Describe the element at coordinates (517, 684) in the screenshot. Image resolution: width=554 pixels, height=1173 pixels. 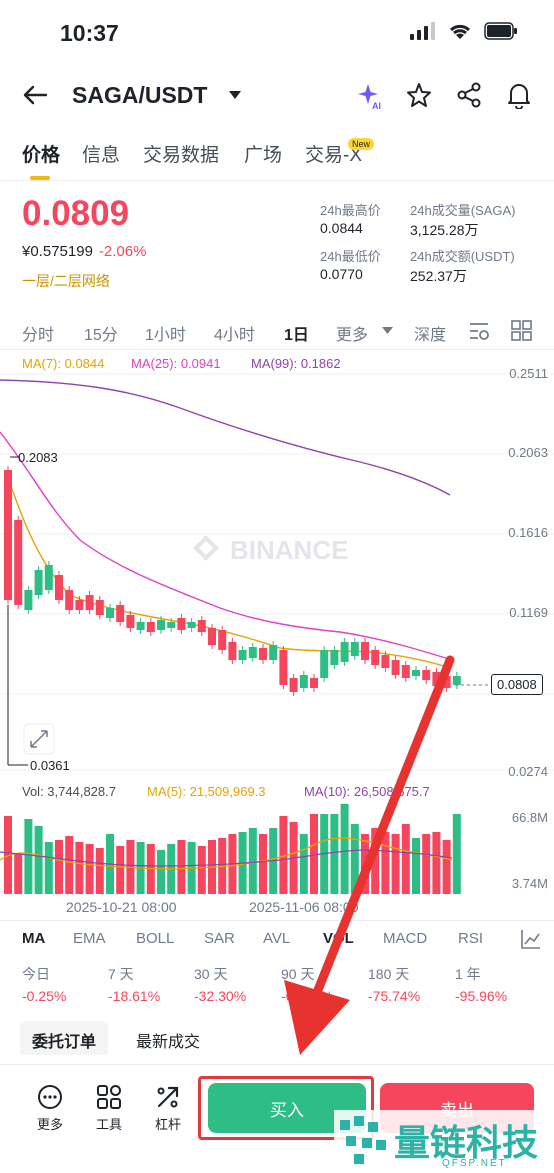
I see `current-price-tag: 0.0808` at that location.